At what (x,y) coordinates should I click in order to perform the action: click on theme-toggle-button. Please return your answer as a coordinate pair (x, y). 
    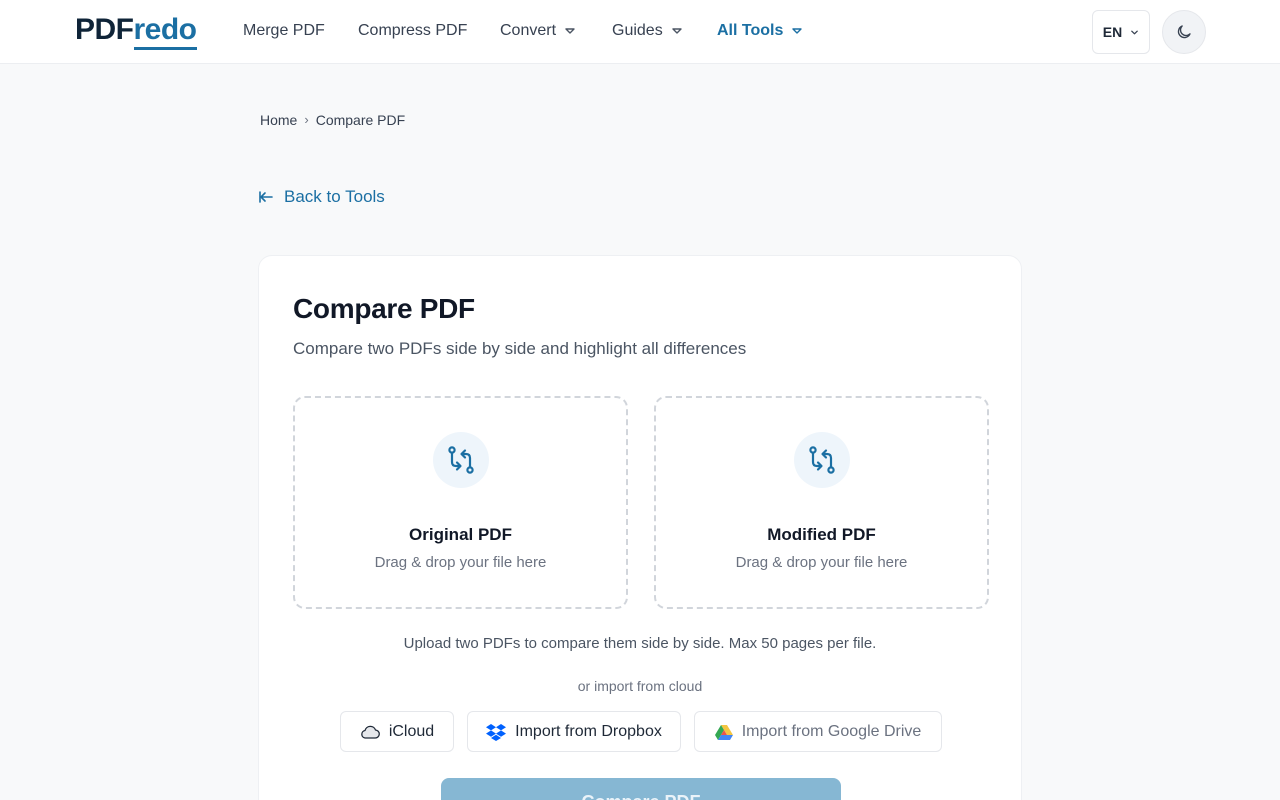
    Looking at the image, I should click on (1184, 32).